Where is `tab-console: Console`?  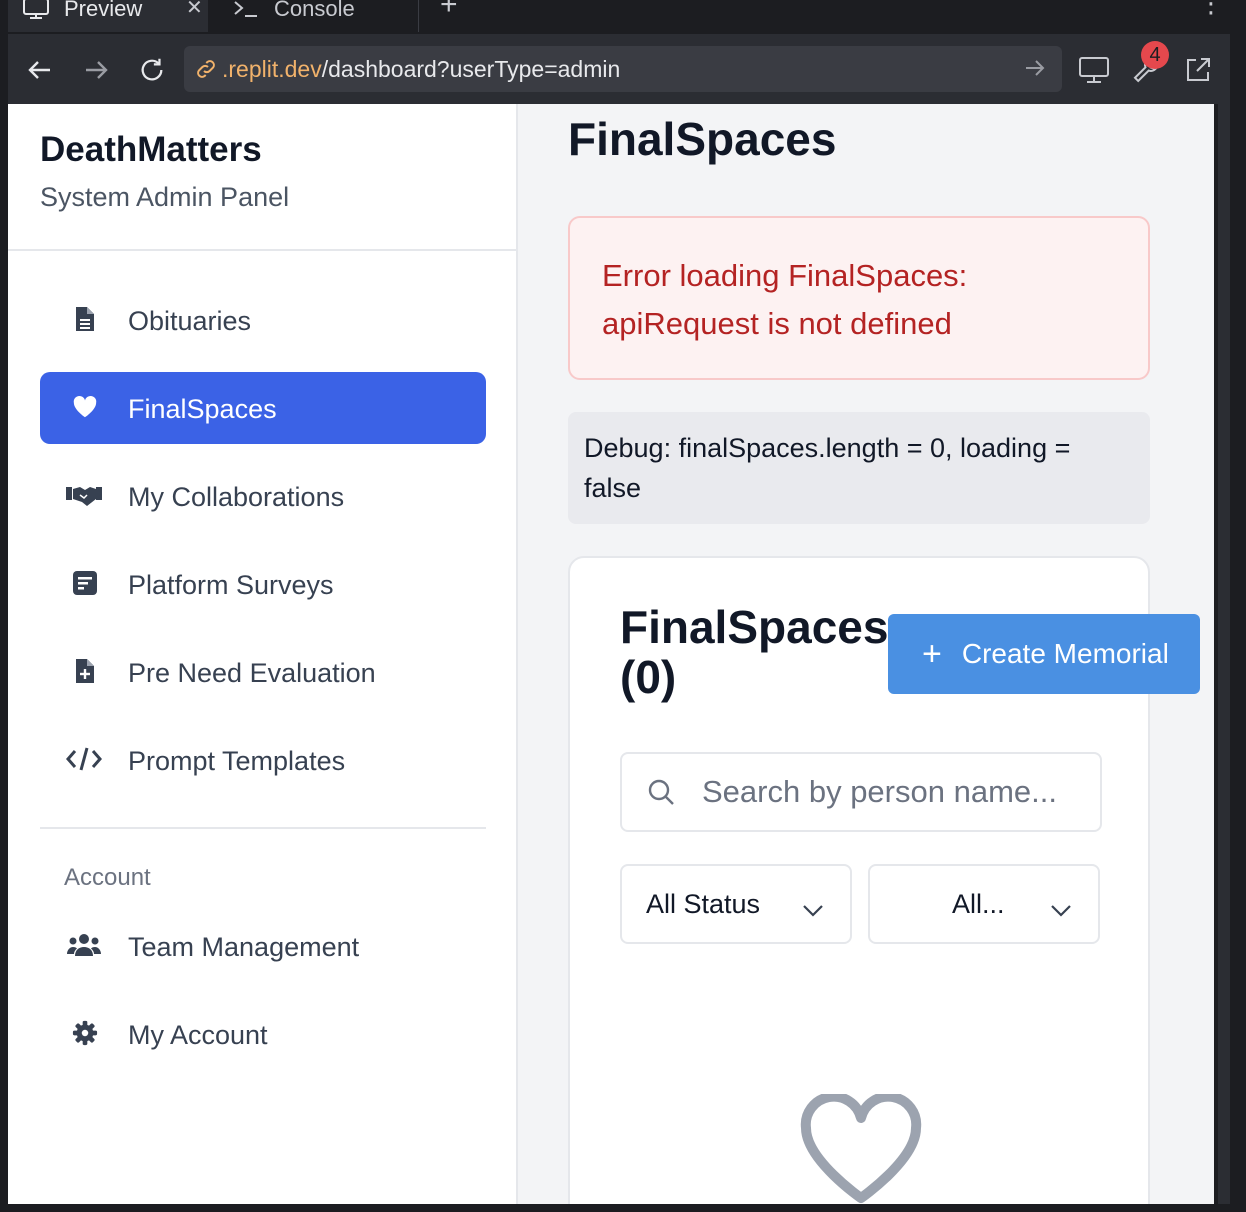 tab-console: Console is located at coordinates (318, 16).